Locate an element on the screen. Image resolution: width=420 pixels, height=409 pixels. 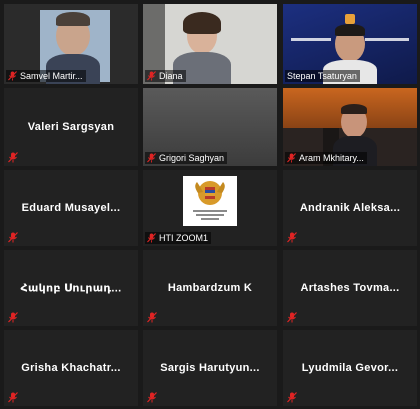
participant-name-label: HTI ZOOM1 is located at coordinates (178, 238).